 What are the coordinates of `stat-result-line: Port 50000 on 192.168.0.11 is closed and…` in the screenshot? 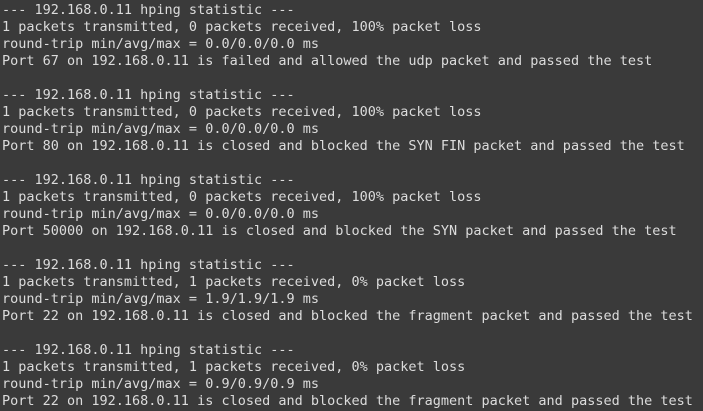 It's located at (339, 231).